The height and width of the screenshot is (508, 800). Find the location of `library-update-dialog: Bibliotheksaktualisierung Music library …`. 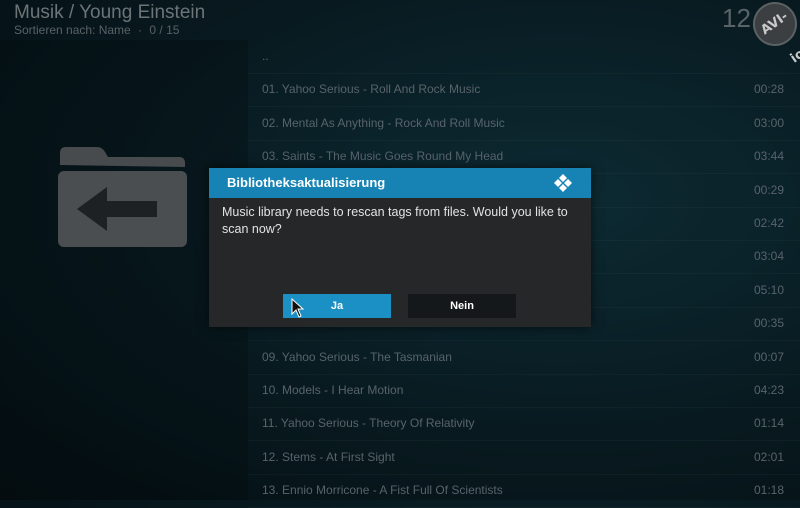

library-update-dialog: Bibliotheksaktualisierung Music library … is located at coordinates (400, 247).